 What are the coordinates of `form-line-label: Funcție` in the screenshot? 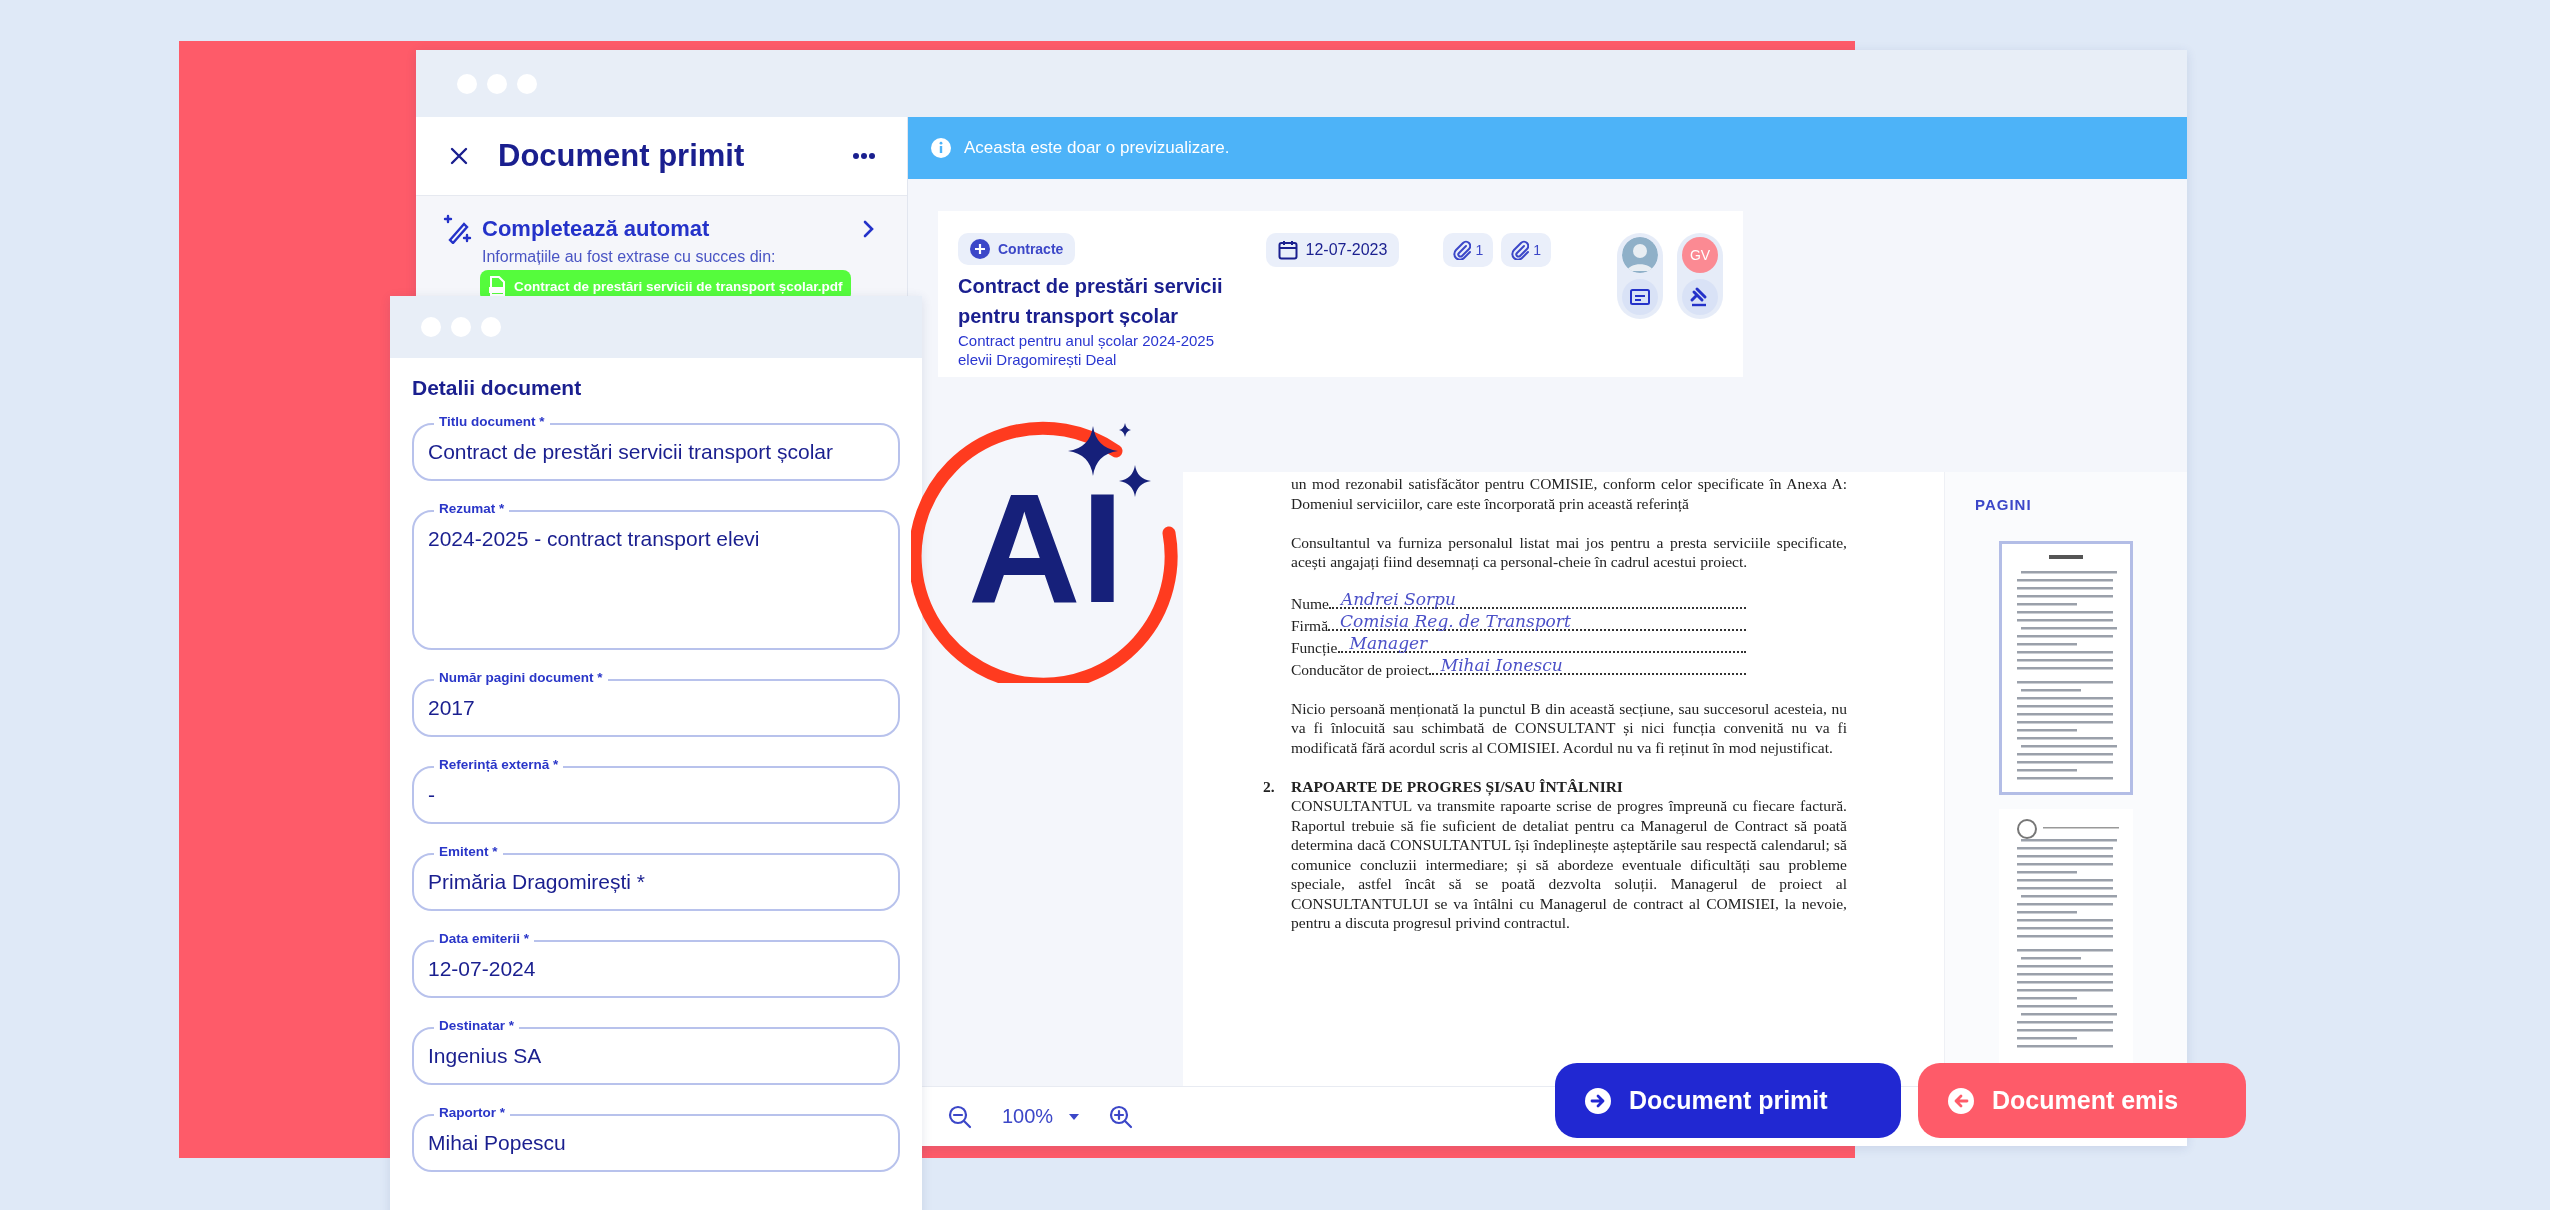 It's located at (1314, 647).